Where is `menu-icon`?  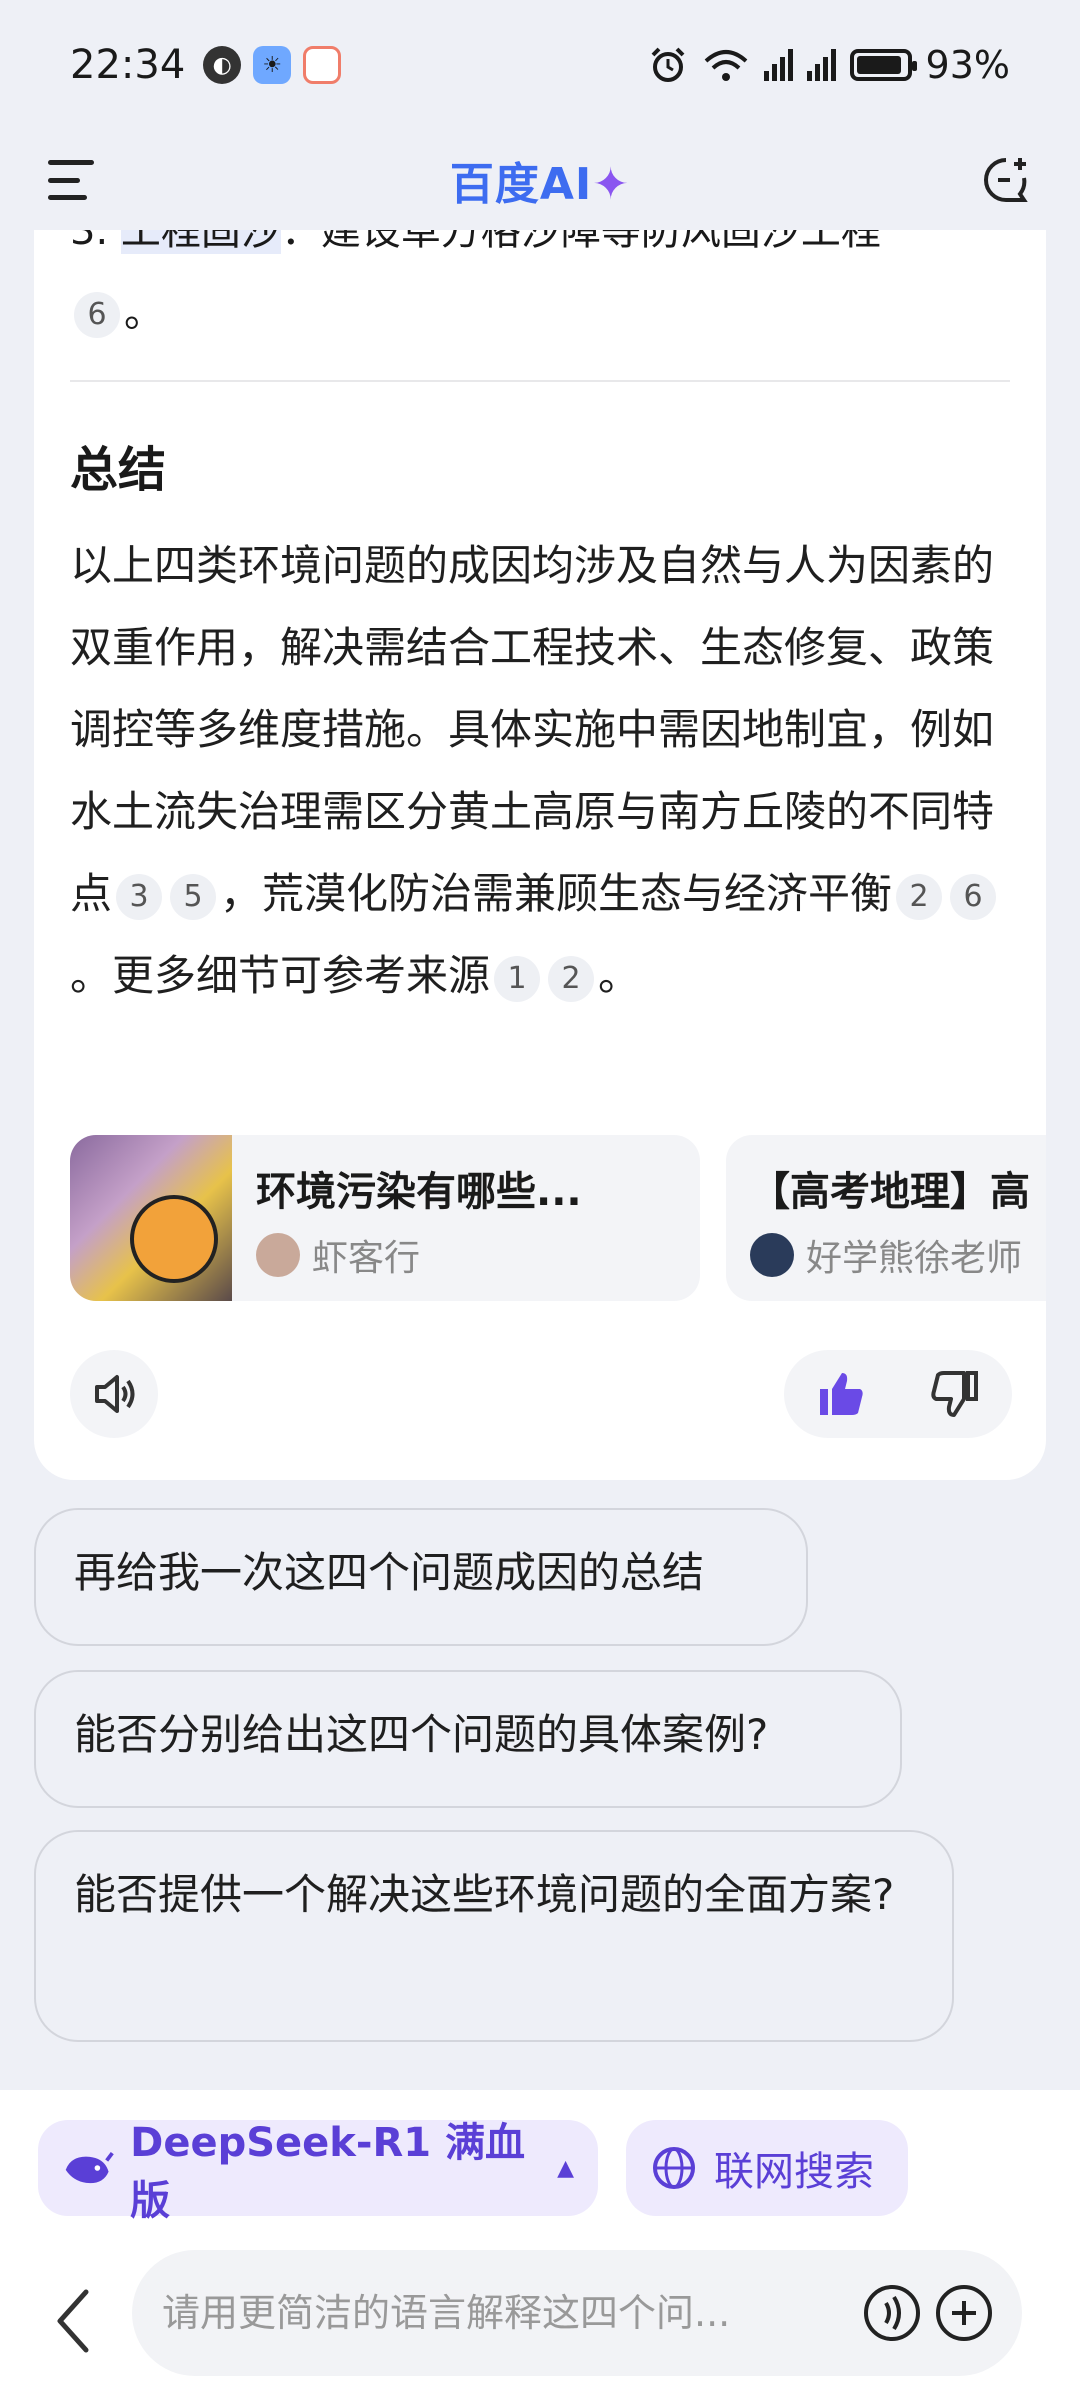 menu-icon is located at coordinates (71, 180).